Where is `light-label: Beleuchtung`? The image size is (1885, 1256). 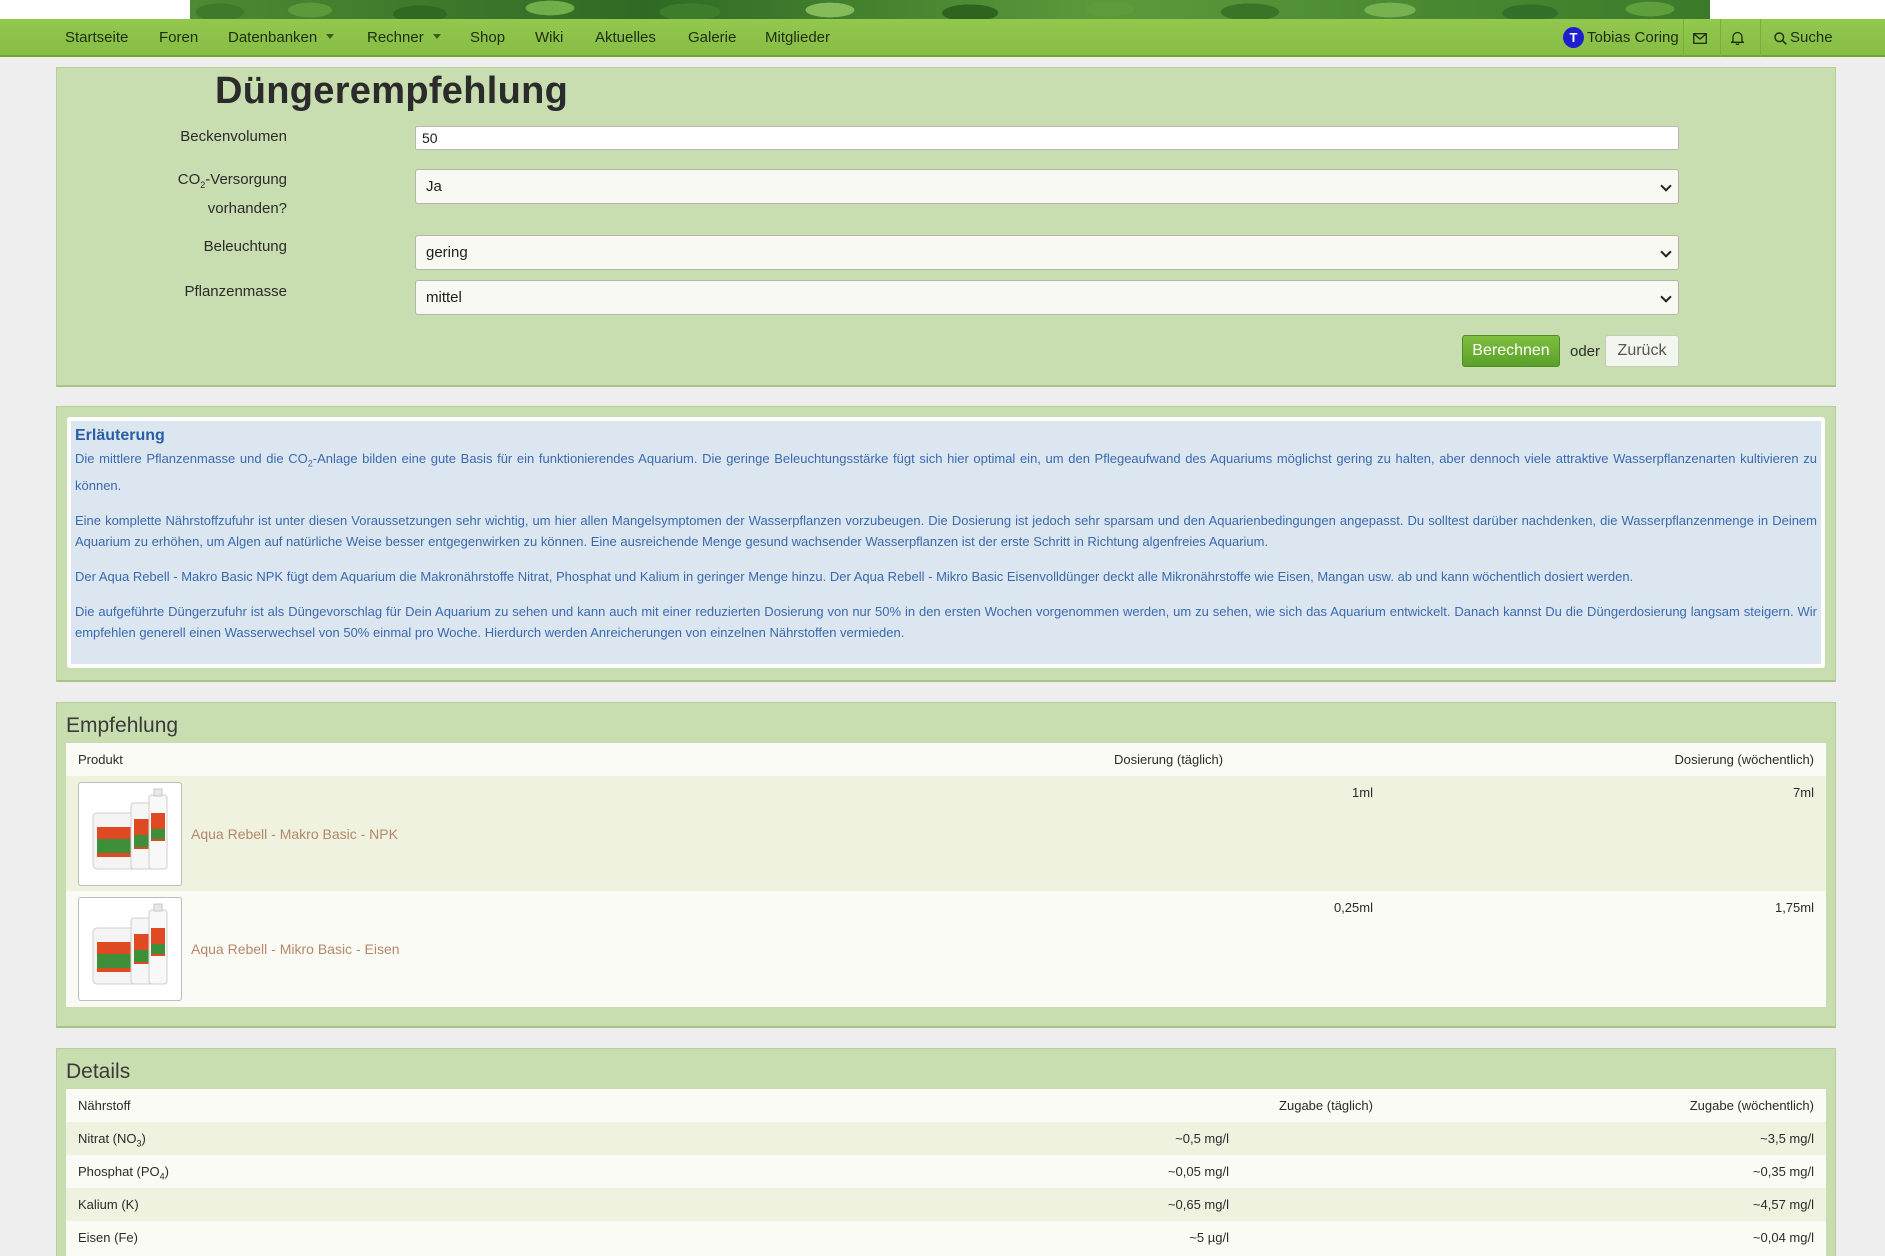 light-label: Beleuchtung is located at coordinates (245, 246).